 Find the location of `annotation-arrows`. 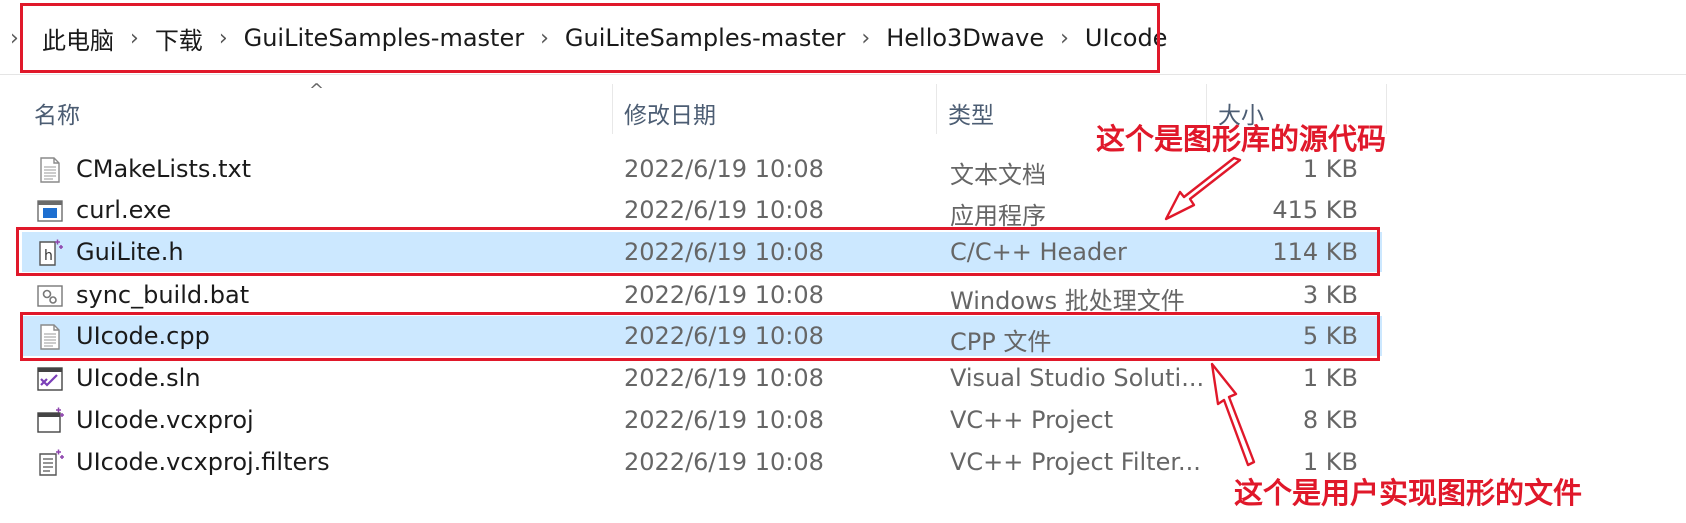

annotation-arrows is located at coordinates (1210, 311).